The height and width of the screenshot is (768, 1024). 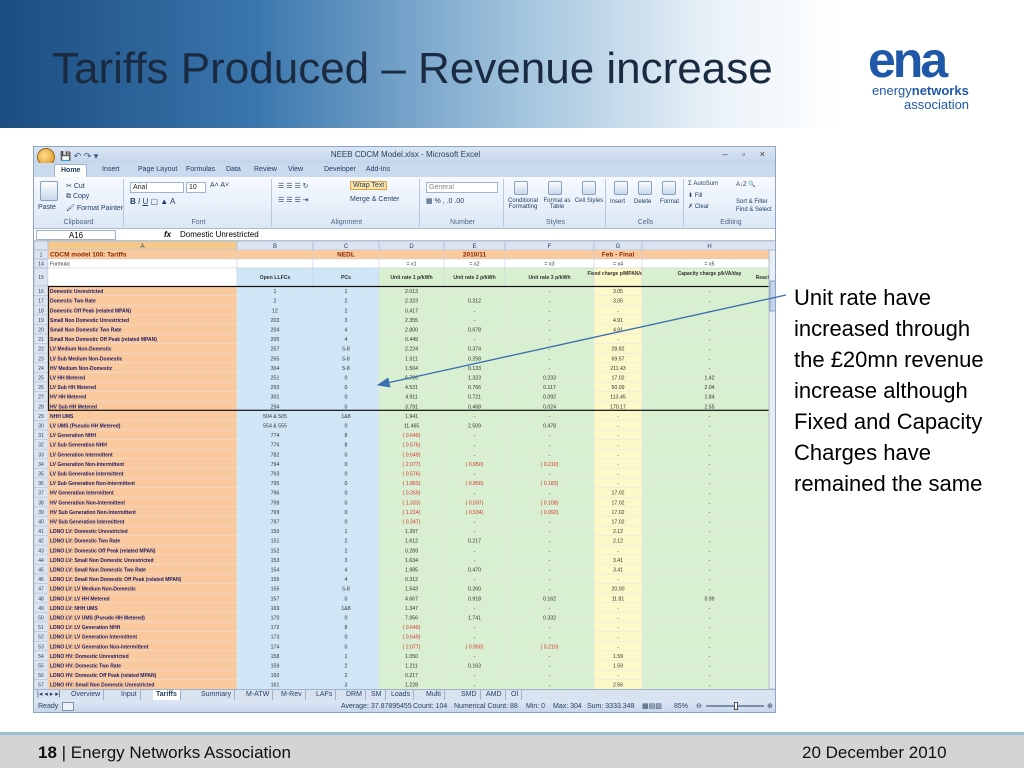 What do you see at coordinates (642, 202) in the screenshot?
I see `delete-button: Delete` at bounding box center [642, 202].